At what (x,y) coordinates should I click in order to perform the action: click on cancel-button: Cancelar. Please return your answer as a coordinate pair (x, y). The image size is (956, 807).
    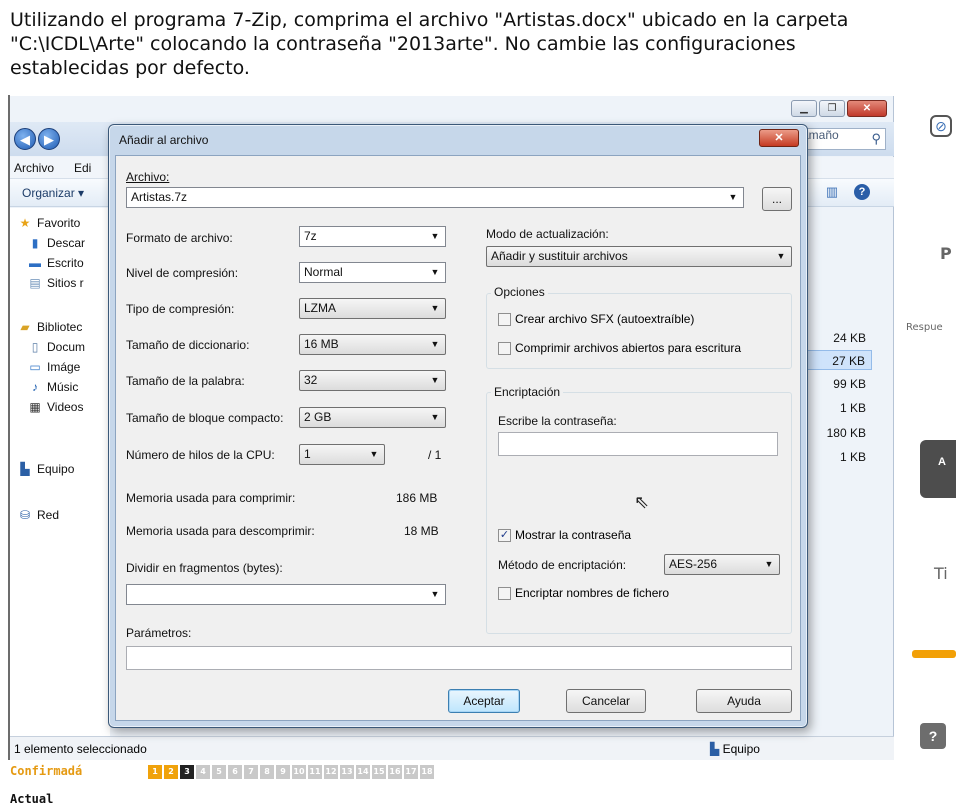
    Looking at the image, I should click on (606, 701).